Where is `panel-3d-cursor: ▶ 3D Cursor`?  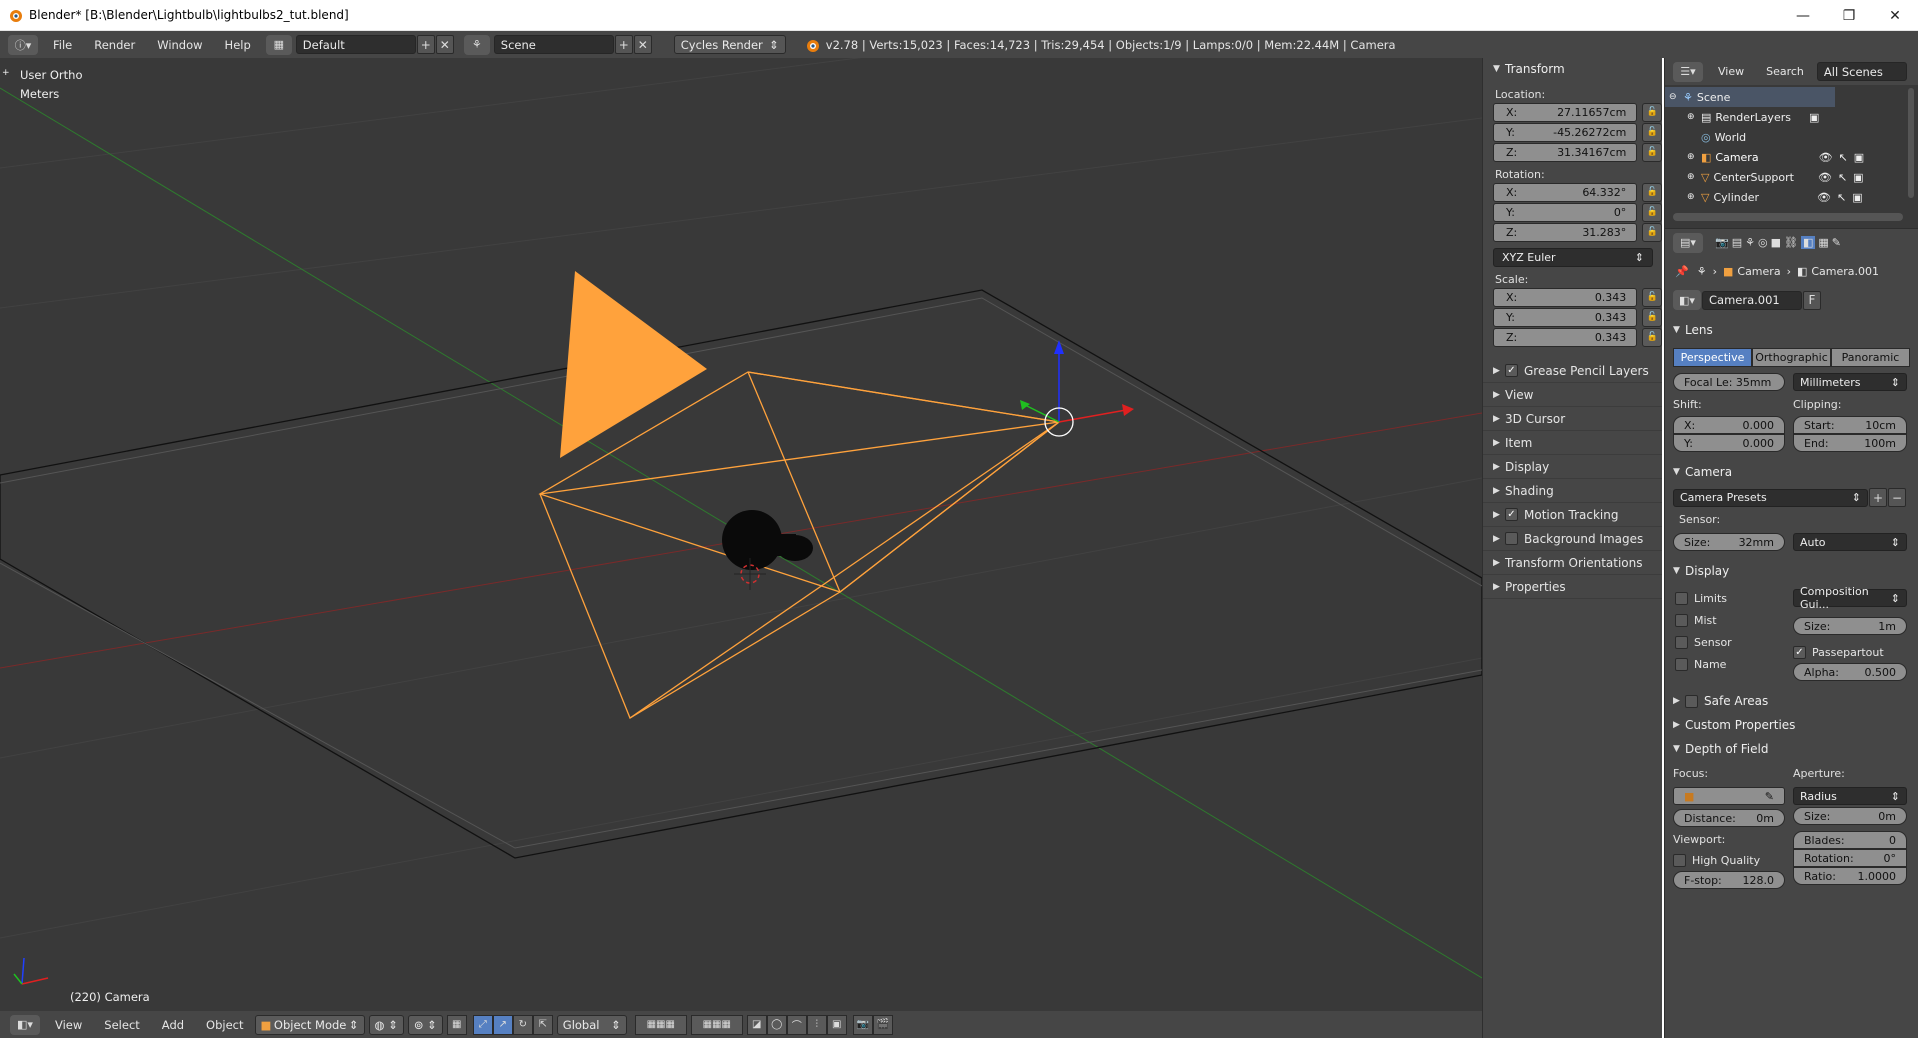 panel-3d-cursor: ▶ 3D Cursor is located at coordinates (1572, 419).